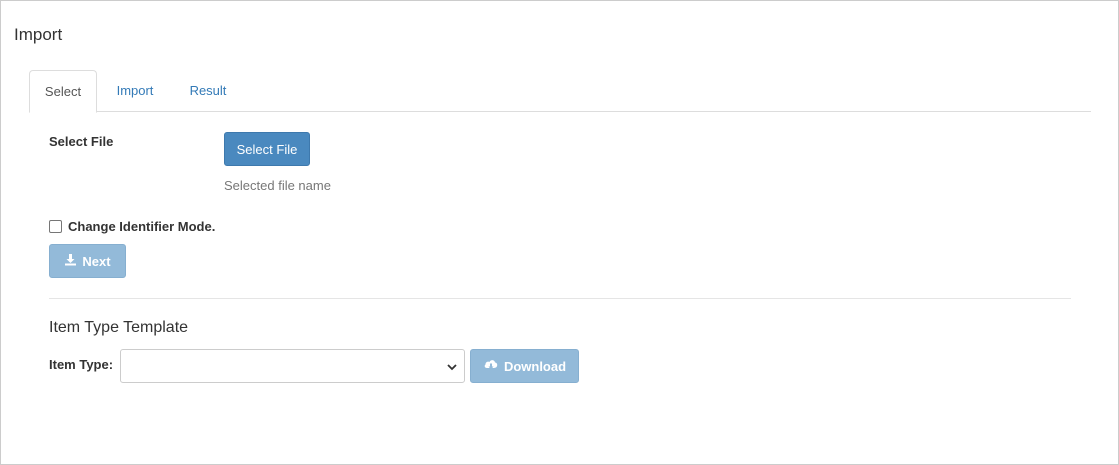 The height and width of the screenshot is (465, 1119). I want to click on tab-result: Result, so click(208, 91).